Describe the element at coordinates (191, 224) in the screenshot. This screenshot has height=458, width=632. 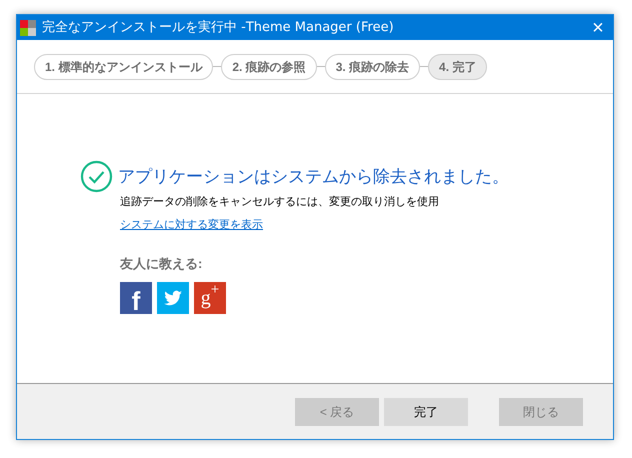
I see `changes-link: システムに対する変更を表示` at that location.